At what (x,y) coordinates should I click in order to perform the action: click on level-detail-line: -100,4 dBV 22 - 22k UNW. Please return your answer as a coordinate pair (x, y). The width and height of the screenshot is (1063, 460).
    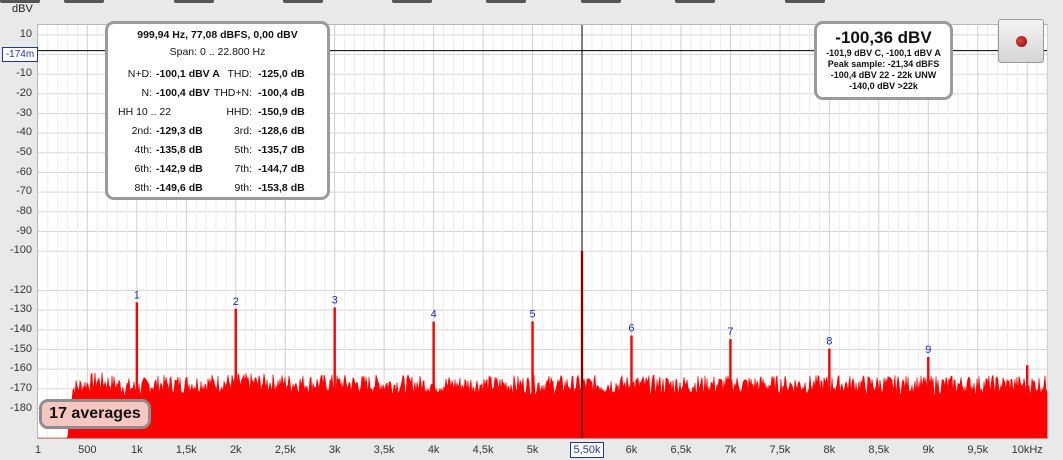
    Looking at the image, I should click on (883, 75).